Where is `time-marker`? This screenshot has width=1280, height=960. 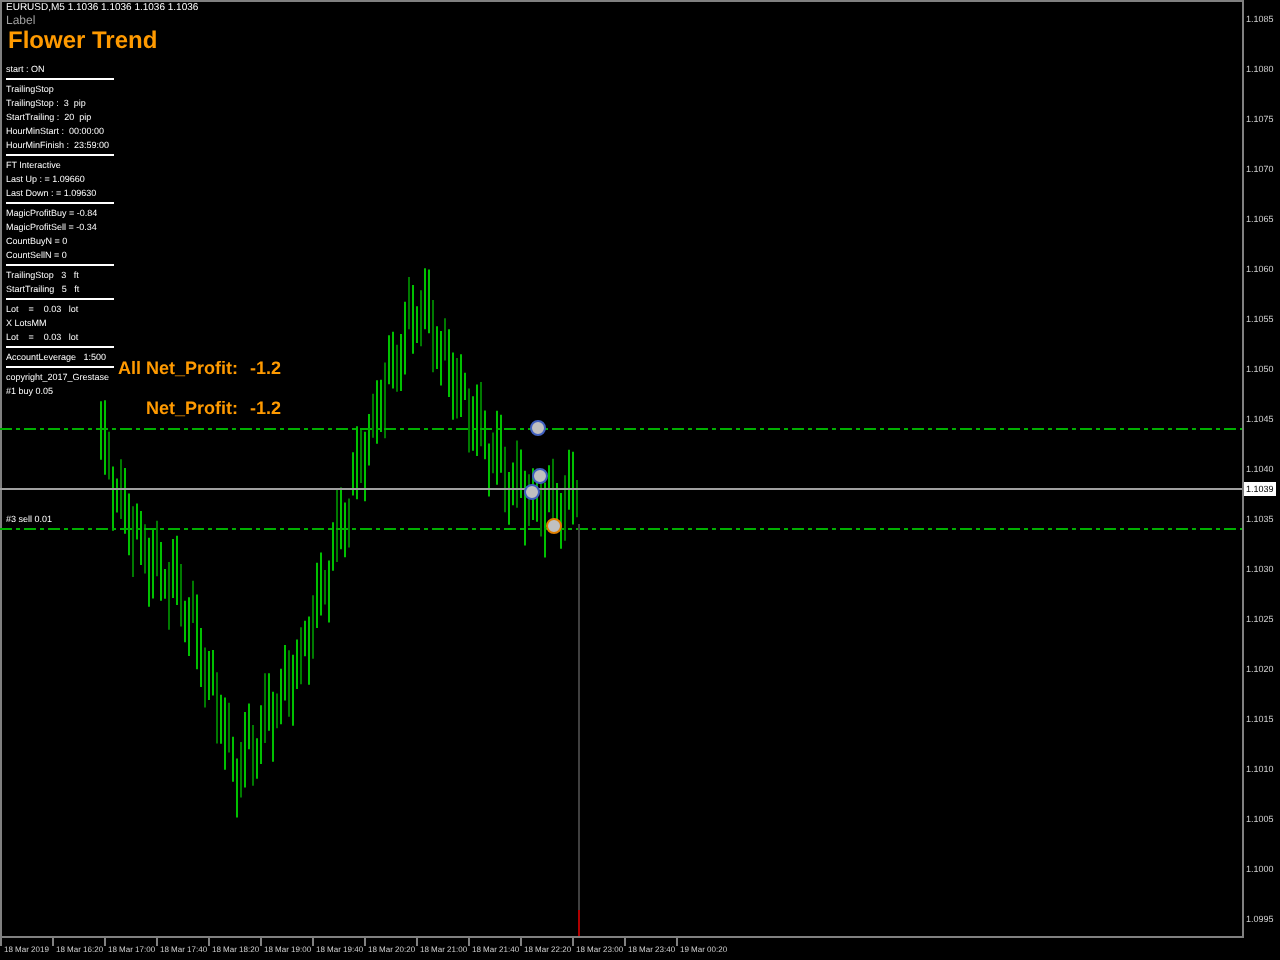
time-marker is located at coordinates (579, 923).